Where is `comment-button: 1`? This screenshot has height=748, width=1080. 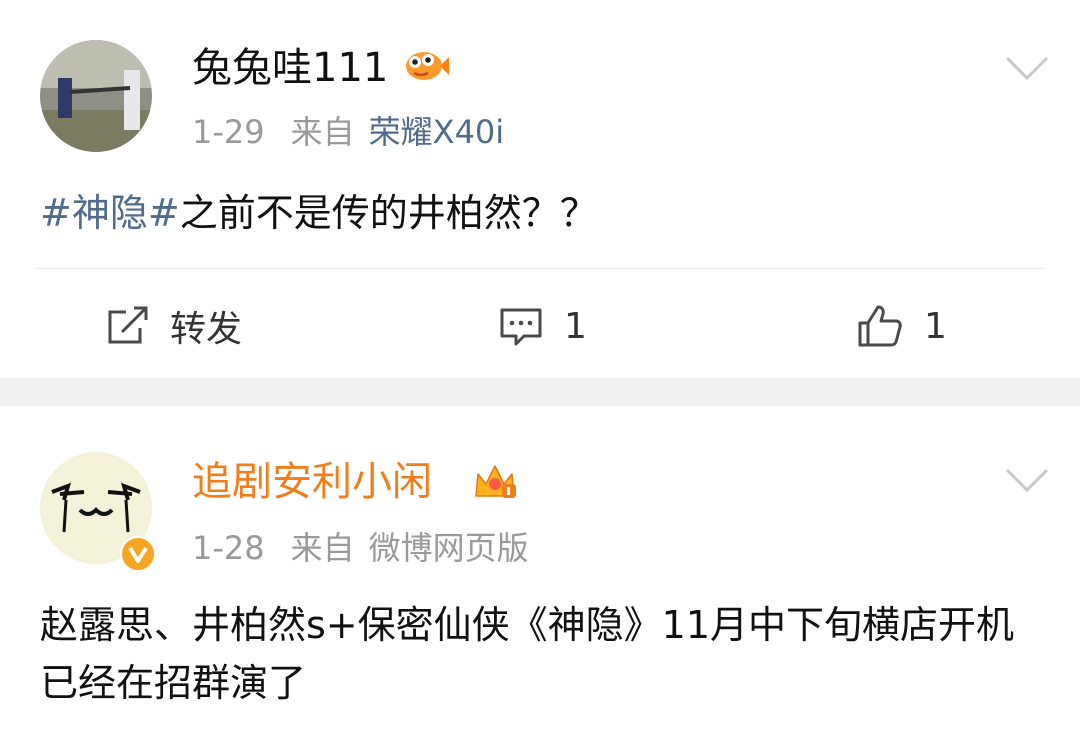 comment-button: 1 is located at coordinates (542, 326).